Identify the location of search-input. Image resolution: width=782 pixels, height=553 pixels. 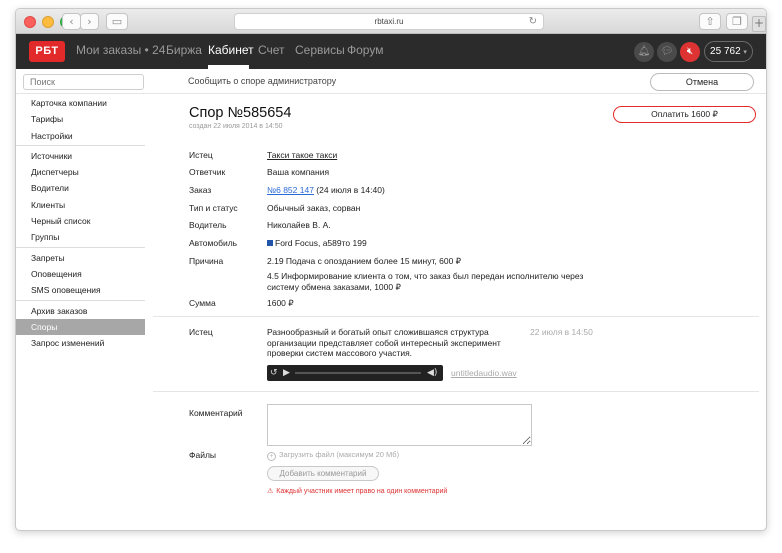
(83, 82).